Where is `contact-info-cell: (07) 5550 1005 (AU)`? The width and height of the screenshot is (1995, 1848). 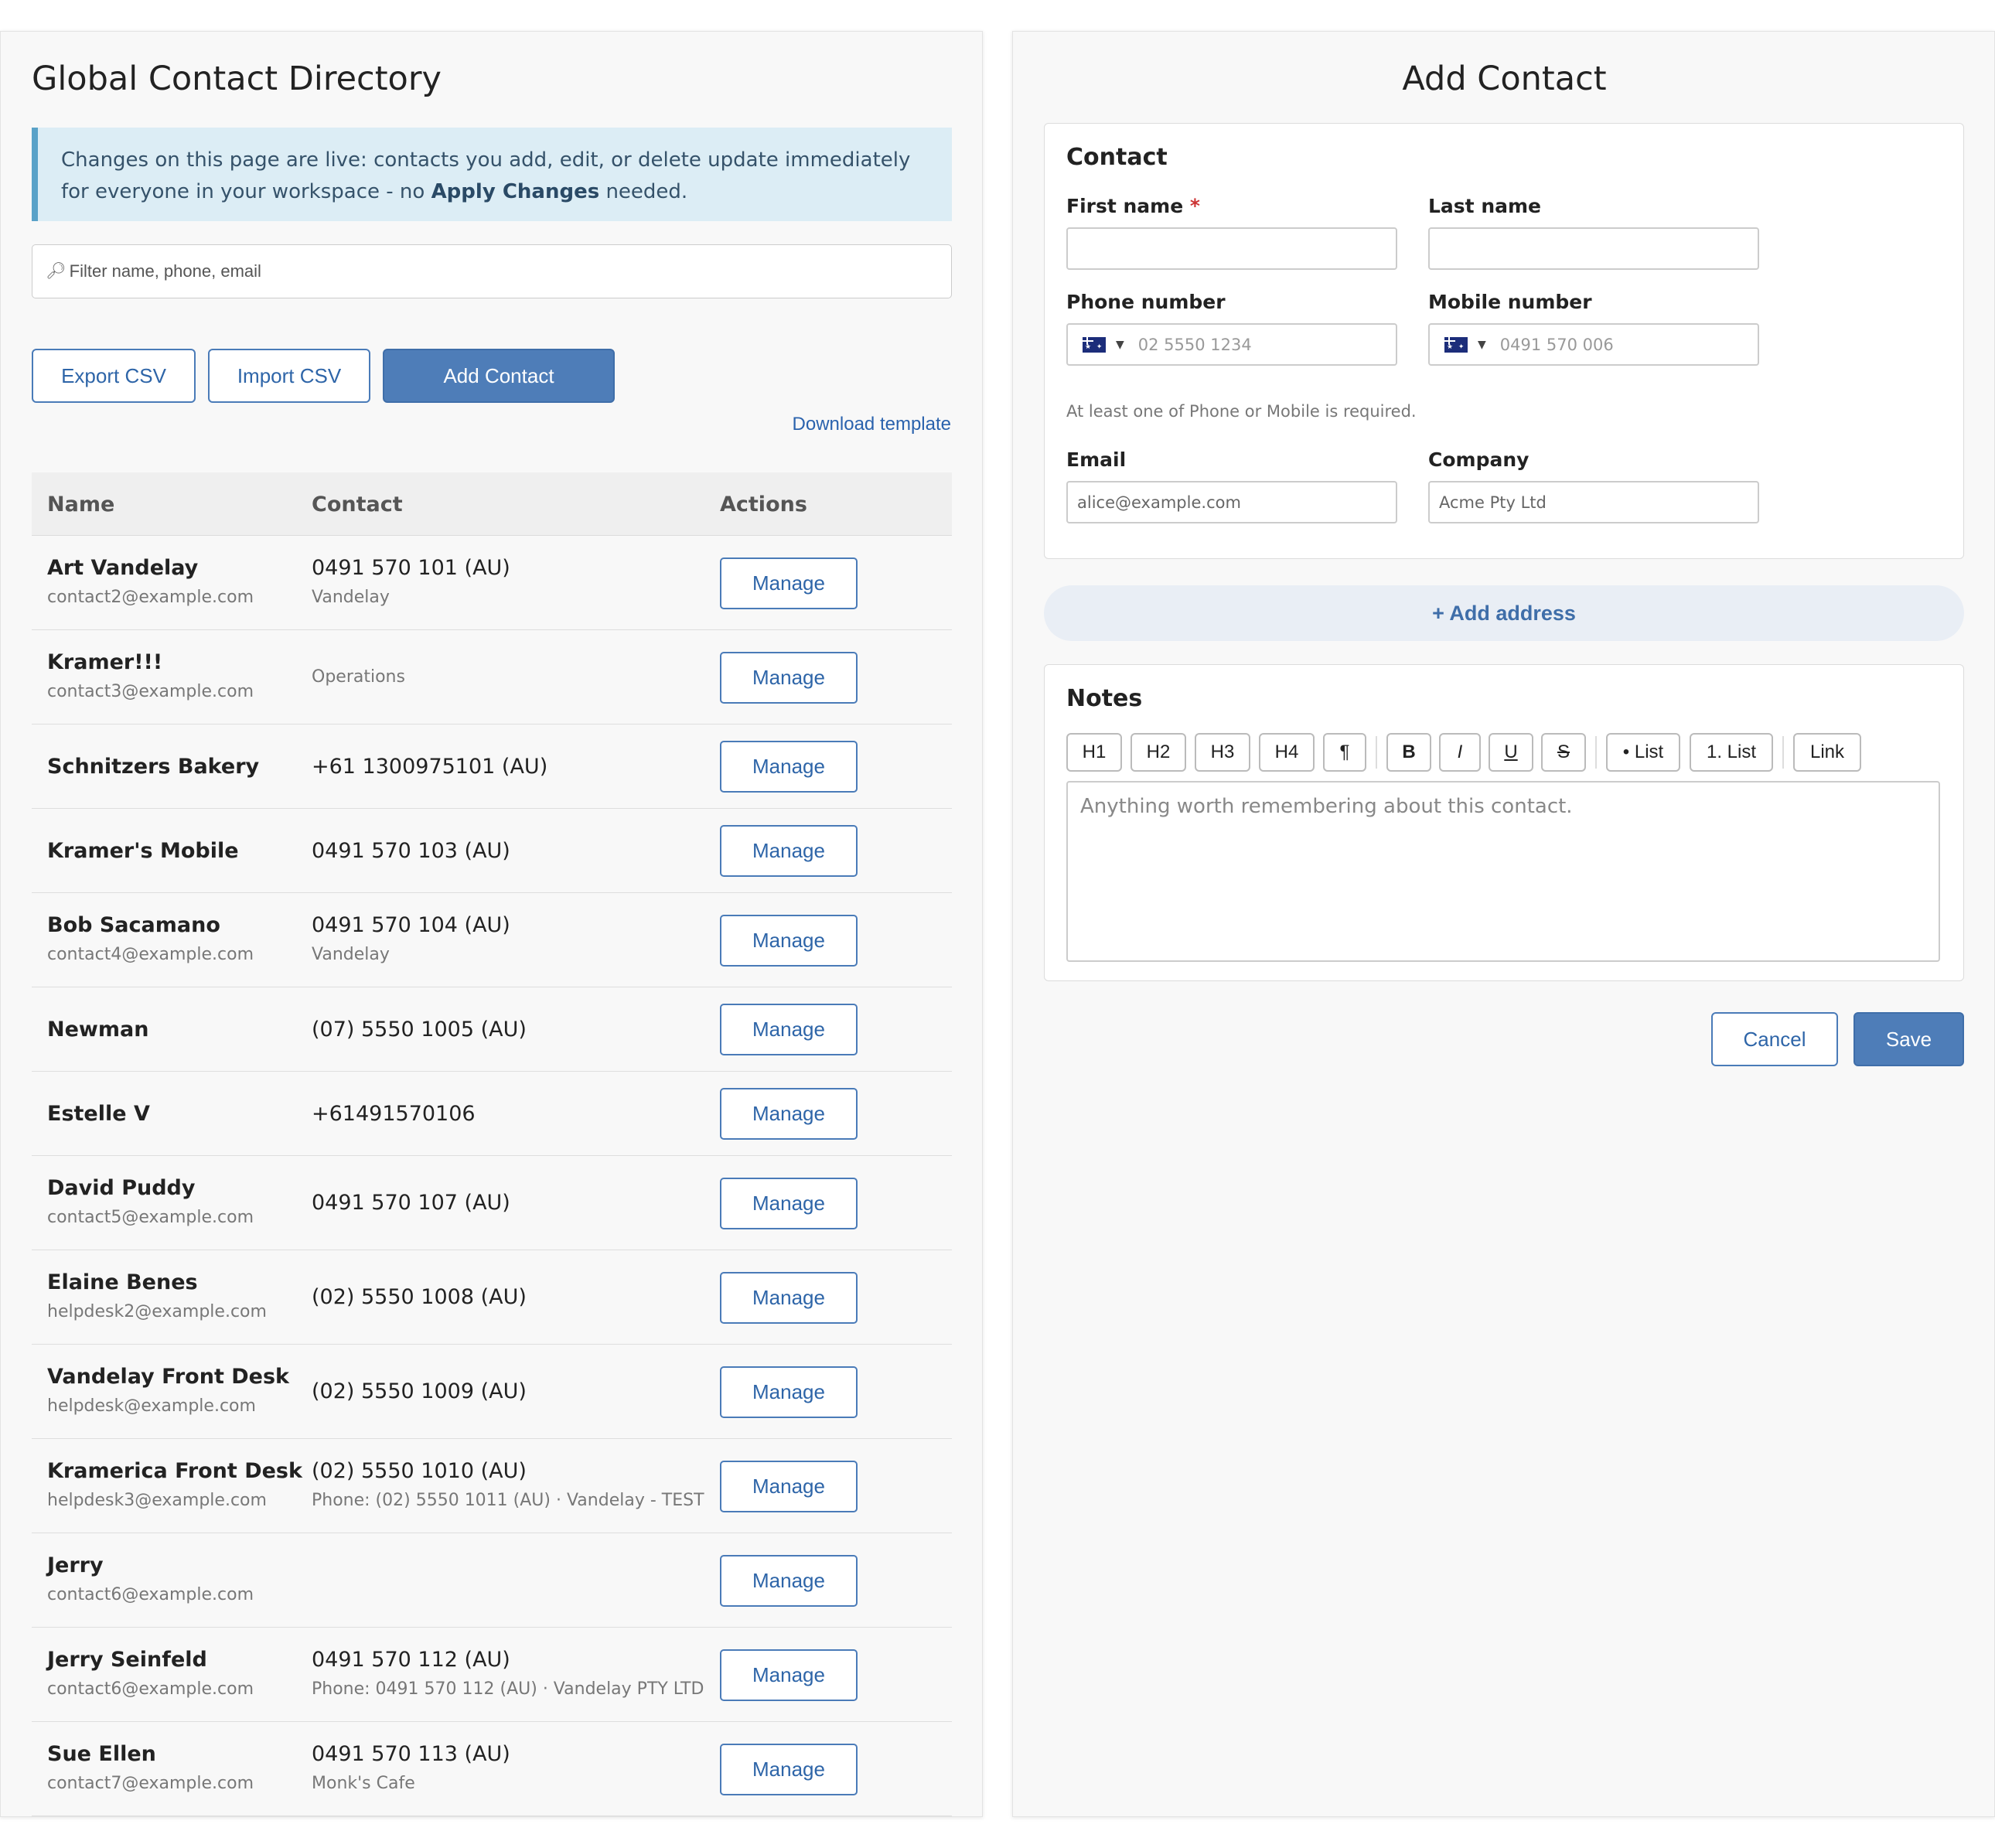
contact-info-cell: (07) 5550 1005 (AU) is located at coordinates (520, 1030).